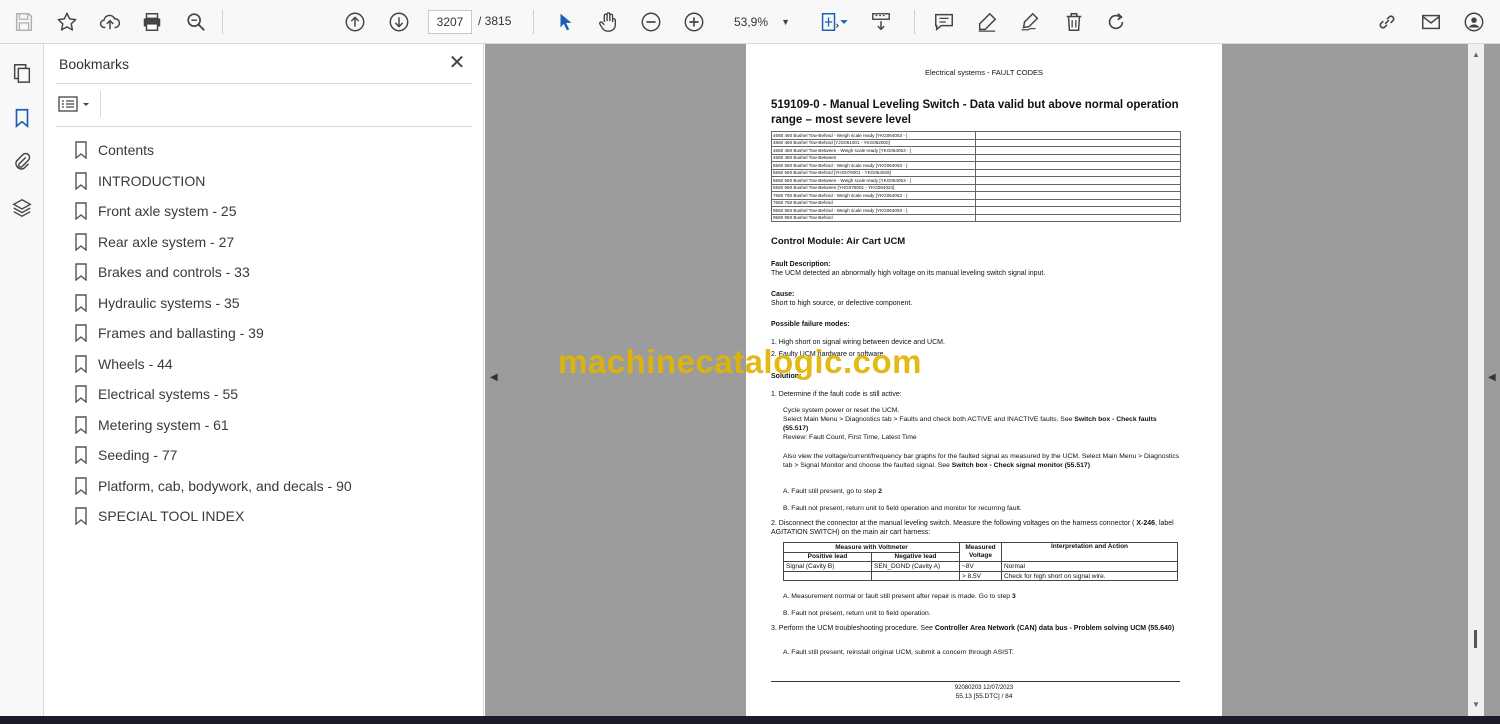 The width and height of the screenshot is (1500, 724). I want to click on toolbar-divider, so click(914, 22).